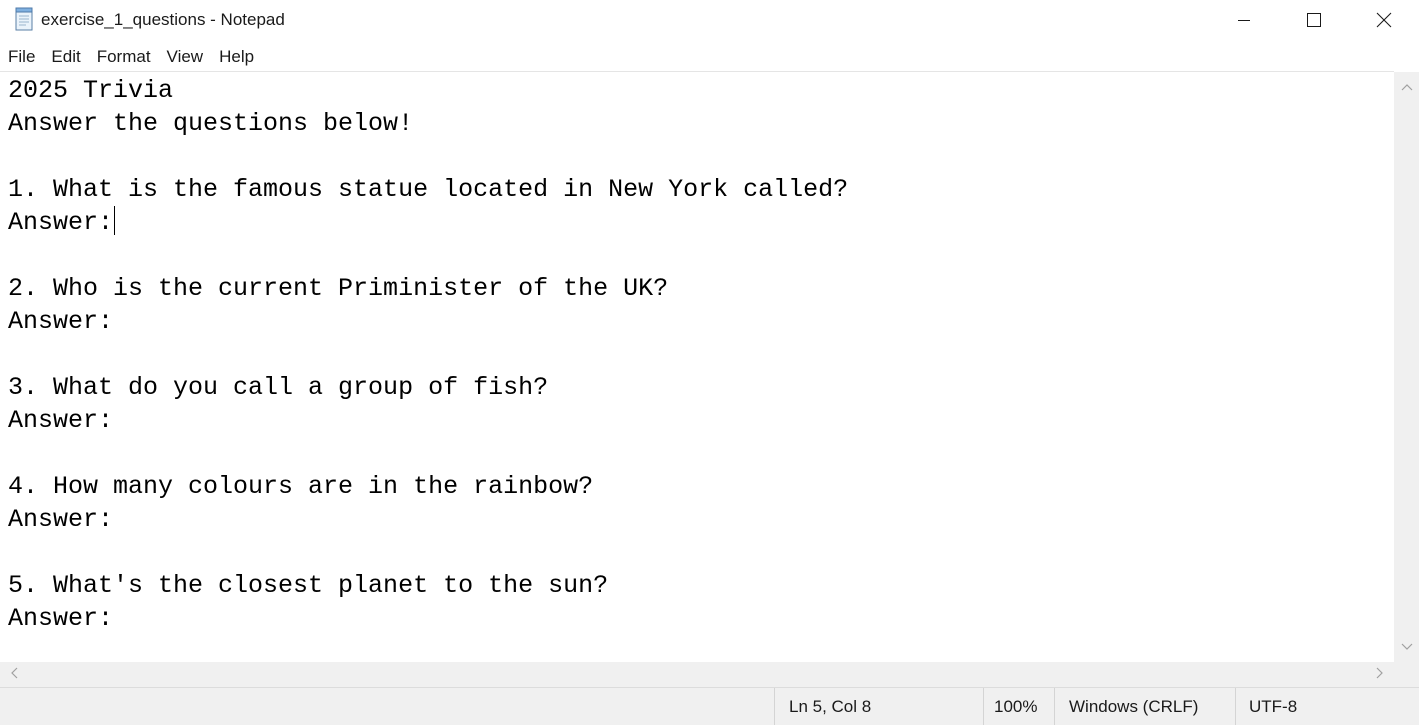 The width and height of the screenshot is (1419, 725). I want to click on maximize-button, so click(1314, 20).